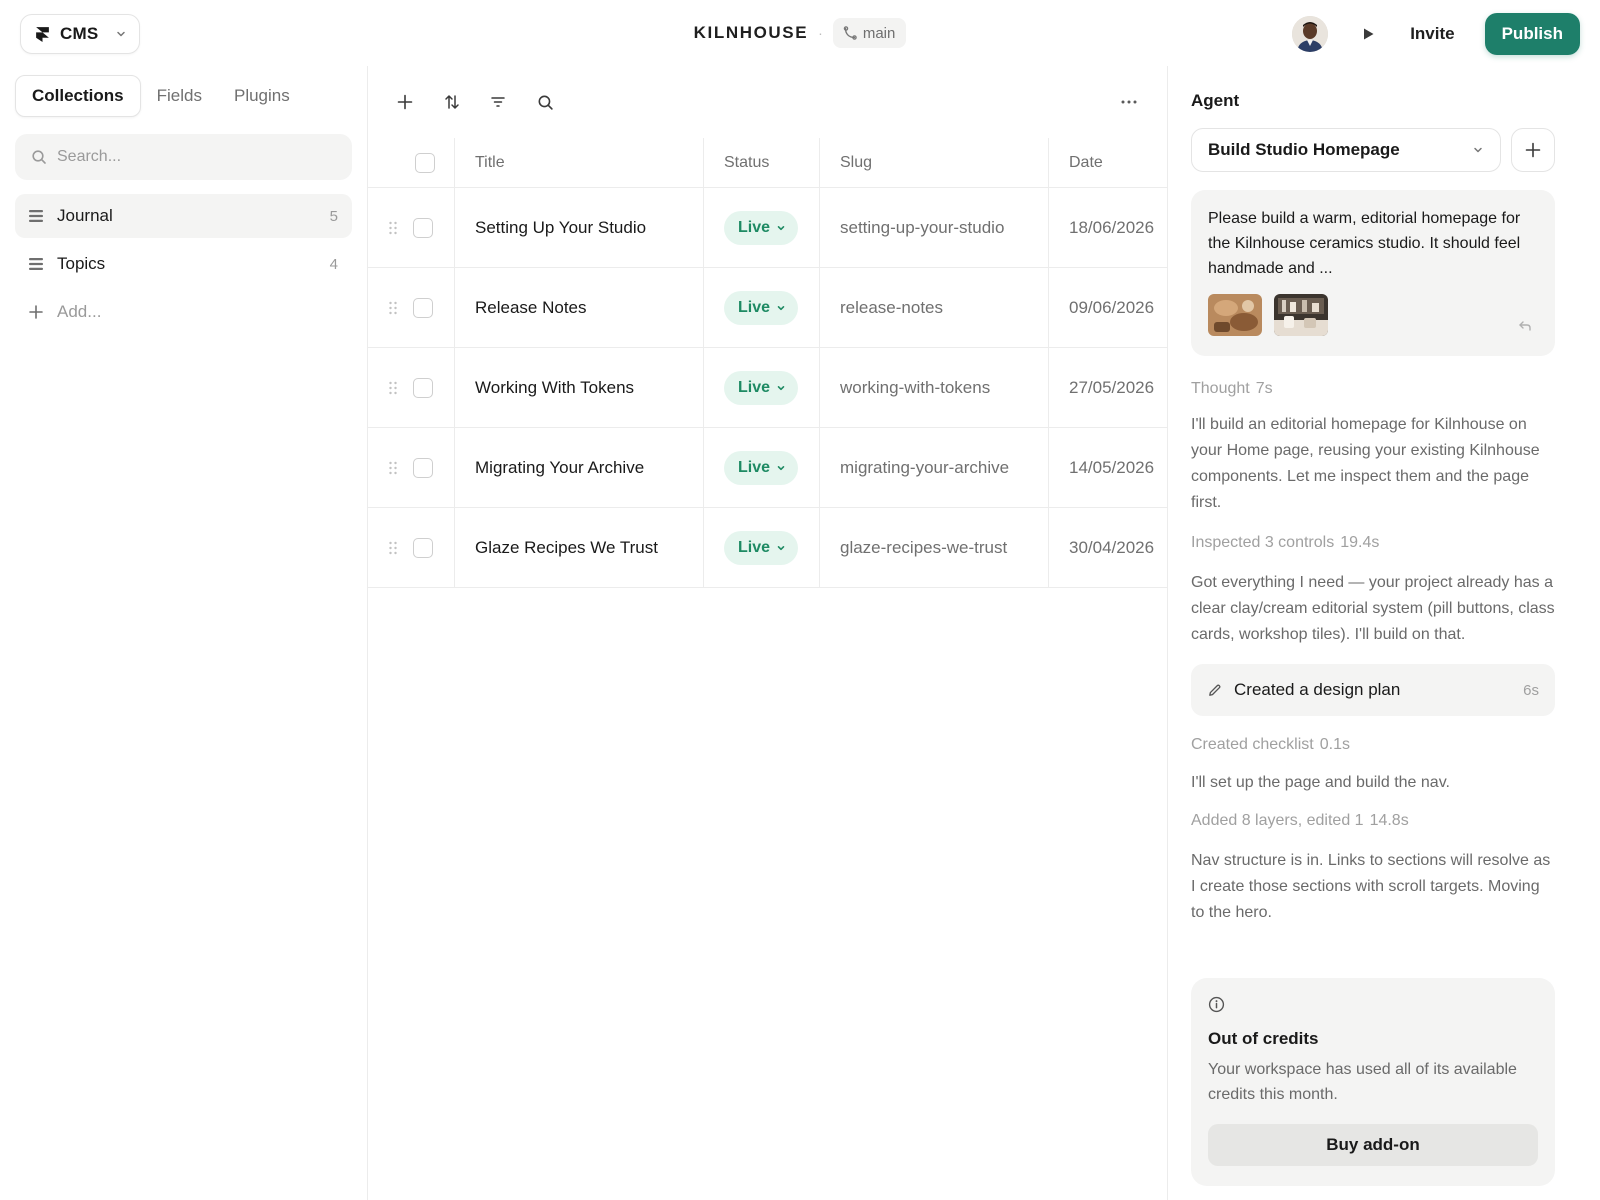 This screenshot has width=1600, height=1200. I want to click on invite-button: Invite, so click(1432, 34).